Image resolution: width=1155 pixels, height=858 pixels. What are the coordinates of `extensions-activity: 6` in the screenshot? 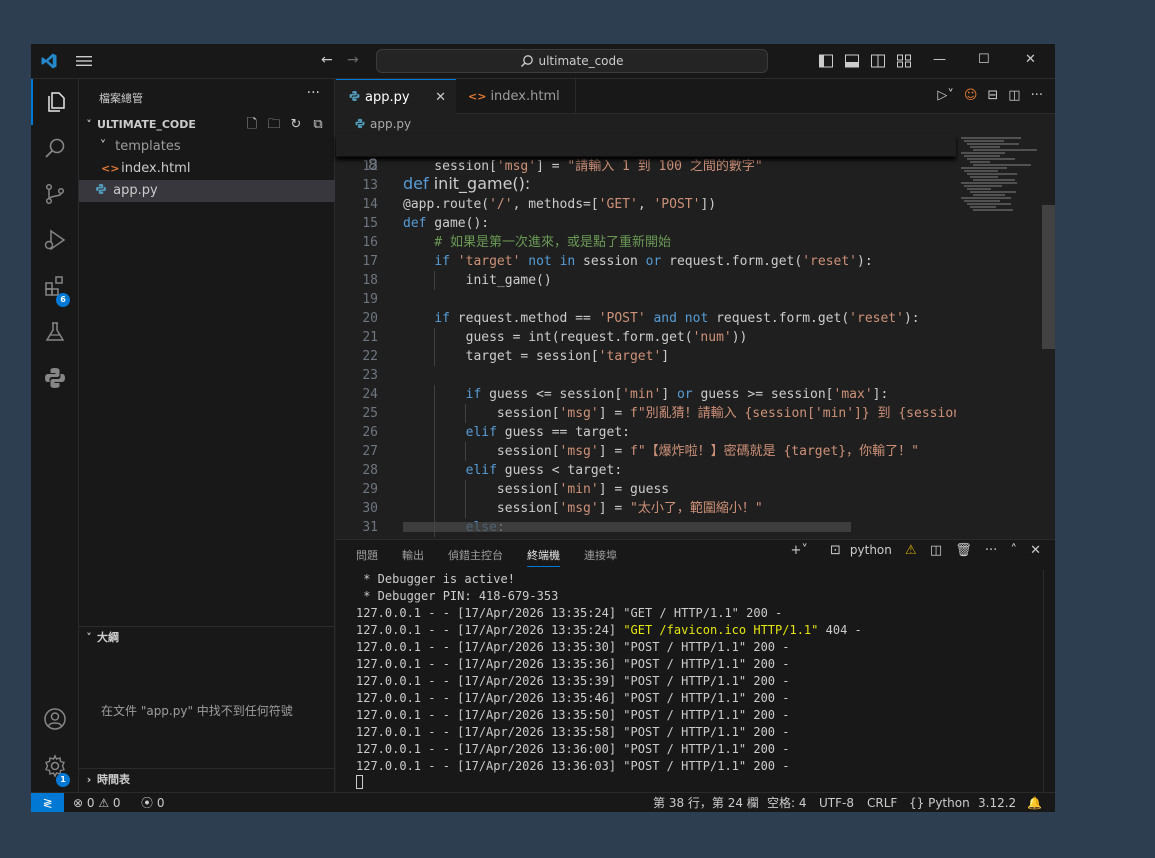 It's located at (55, 286).